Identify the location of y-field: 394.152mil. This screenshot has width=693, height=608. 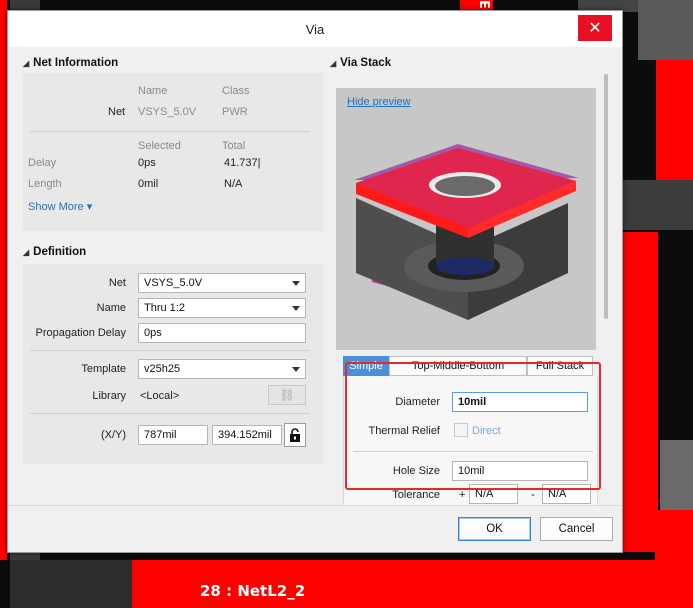
(247, 435).